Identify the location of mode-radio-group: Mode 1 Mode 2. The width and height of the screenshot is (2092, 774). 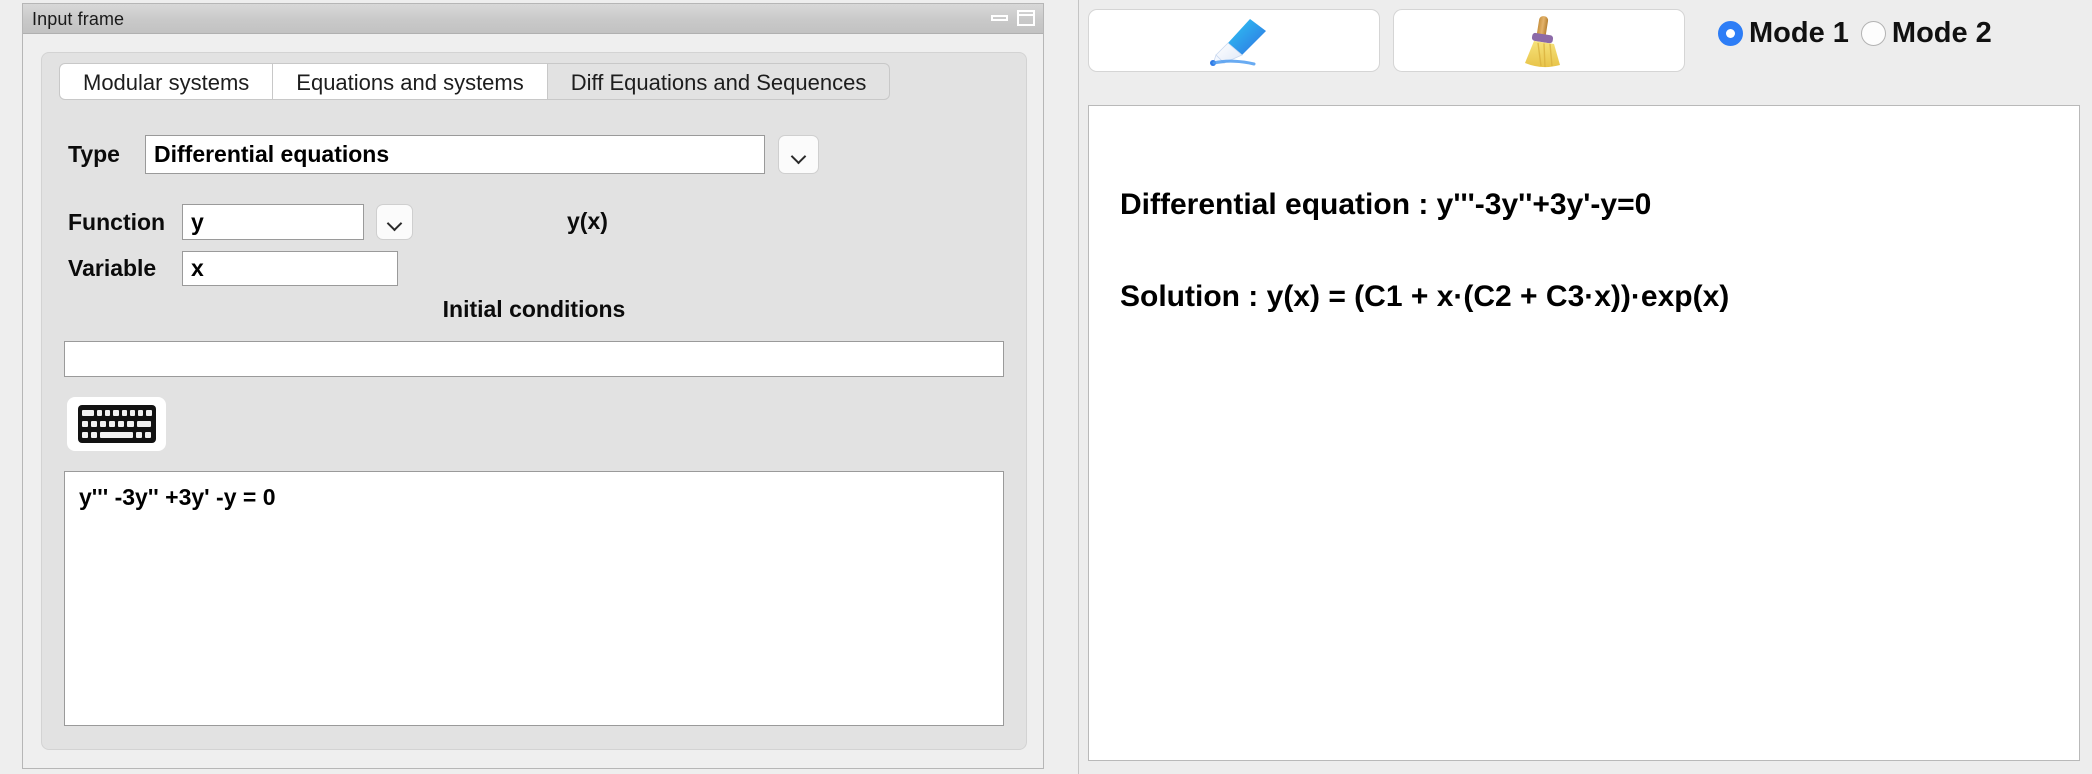
(1861, 33).